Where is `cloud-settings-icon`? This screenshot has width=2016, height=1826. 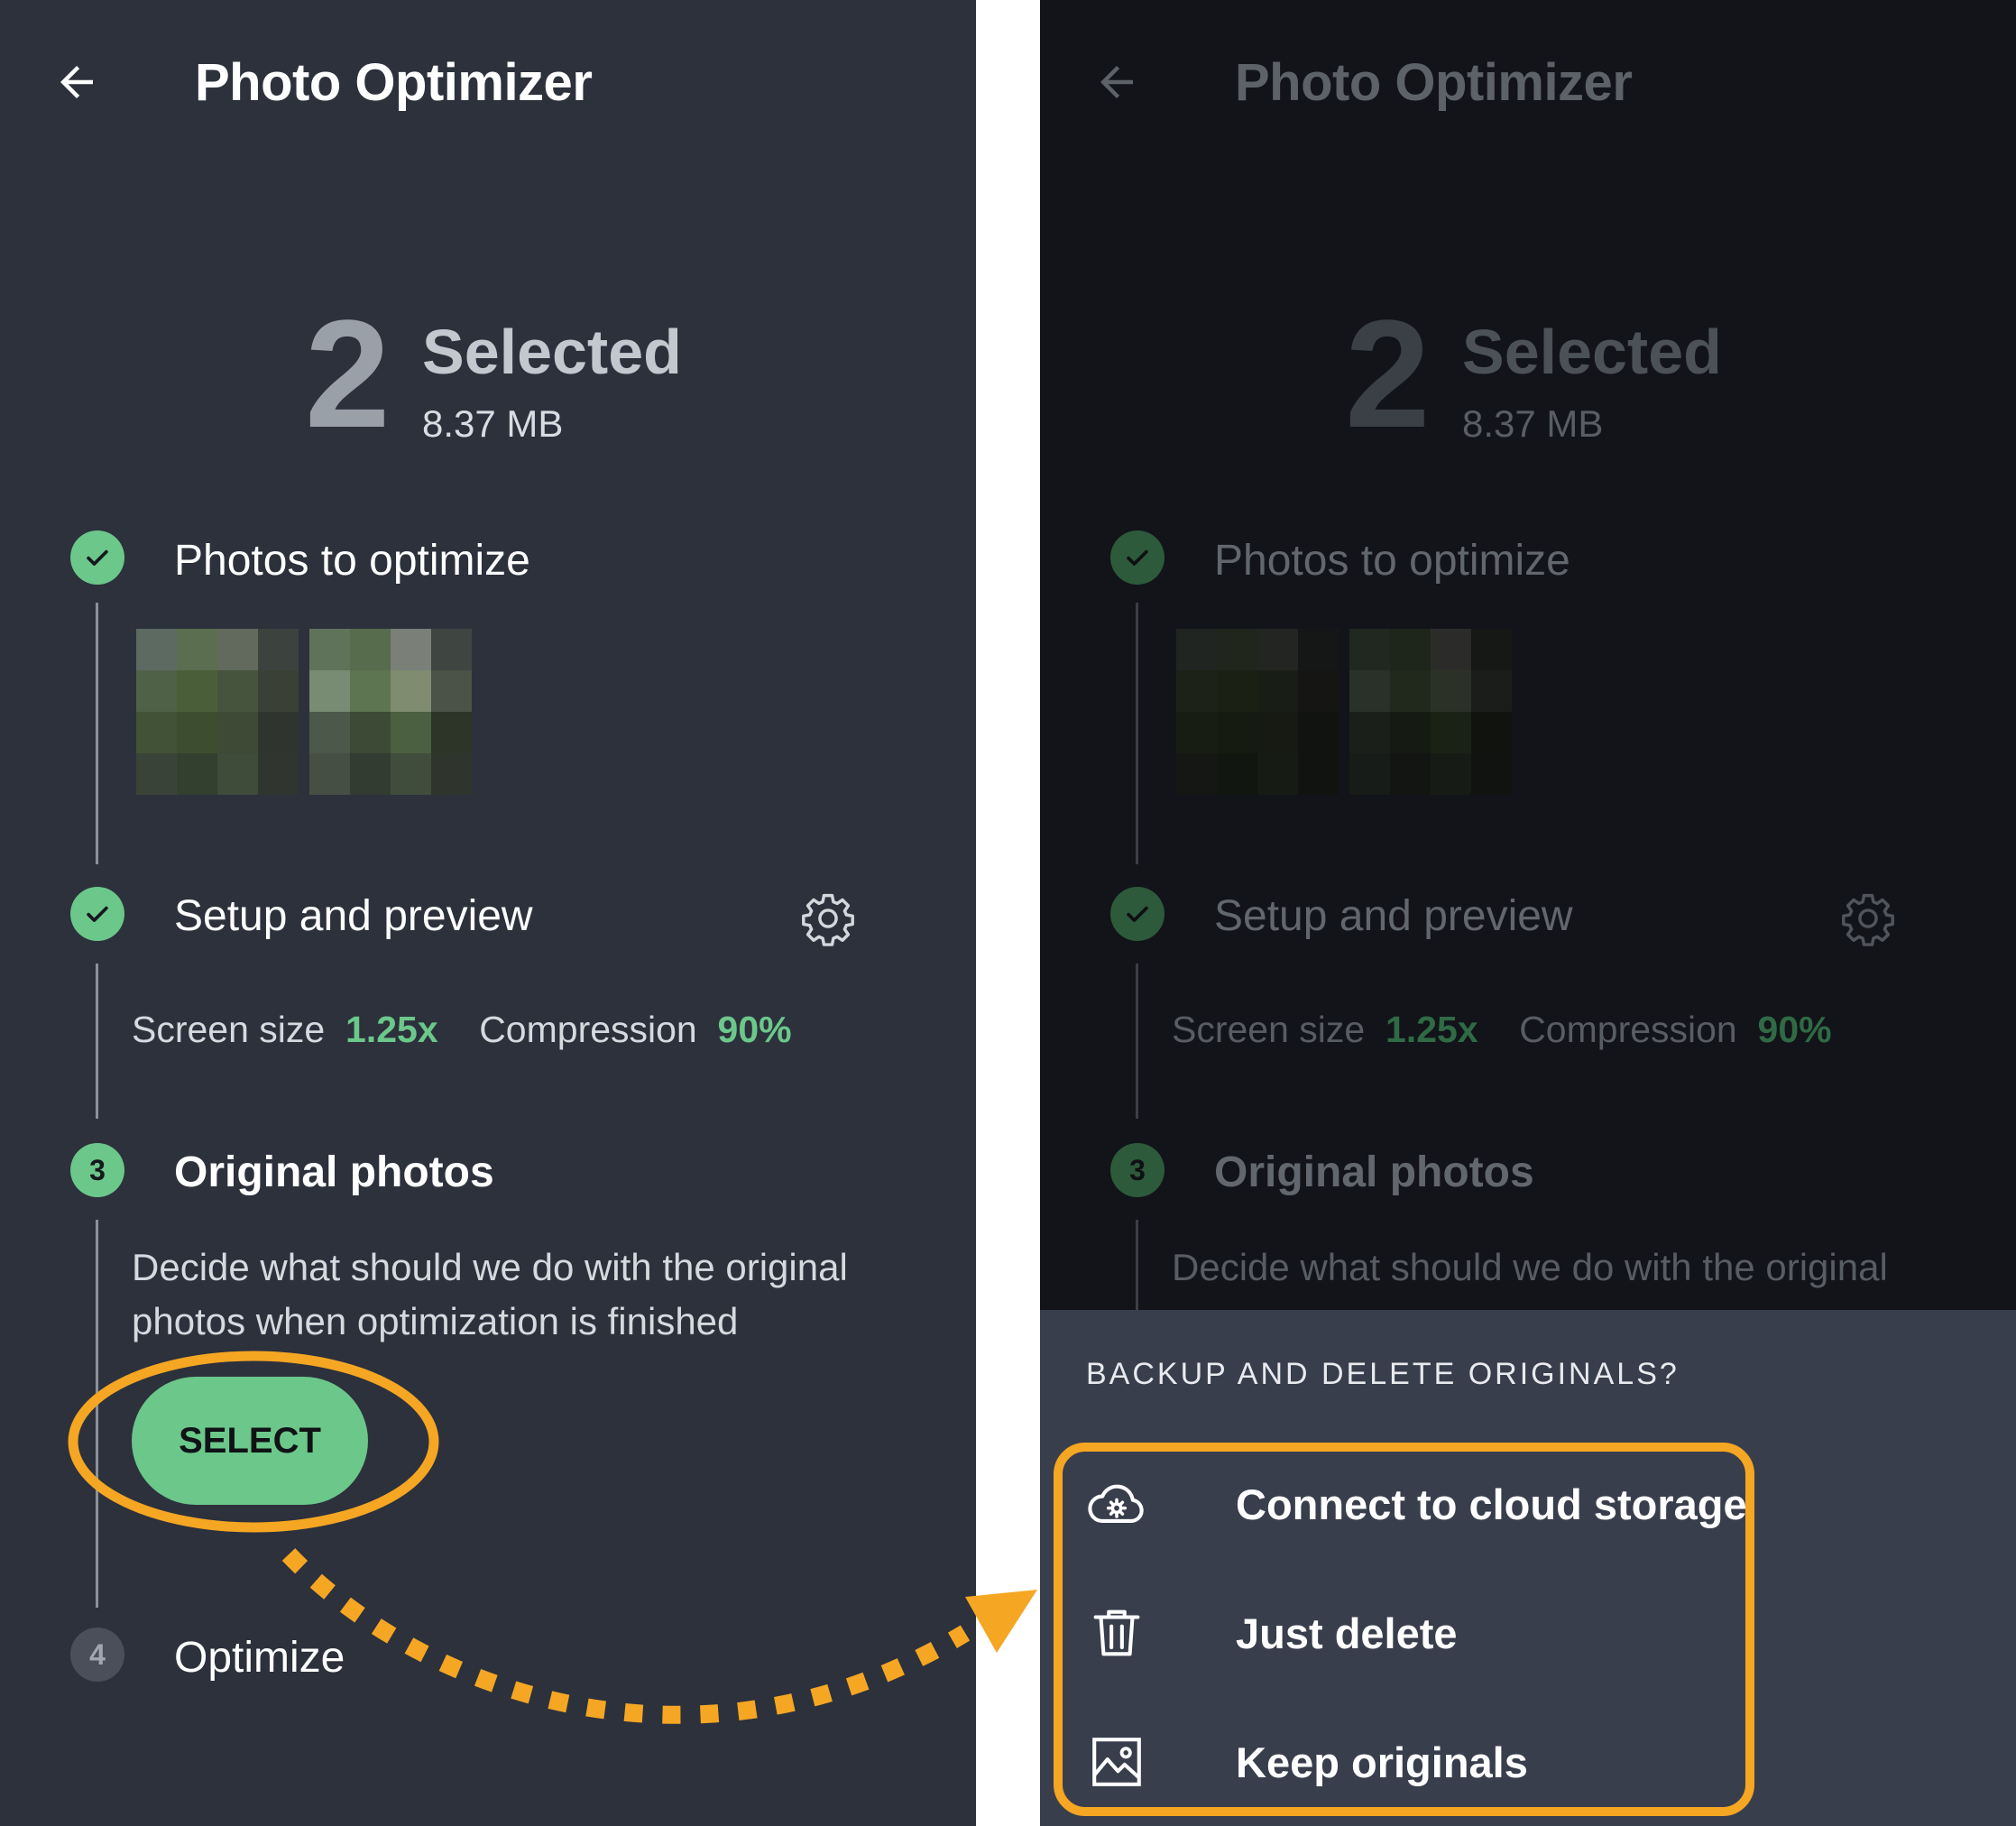
cloud-settings-icon is located at coordinates (1116, 1503).